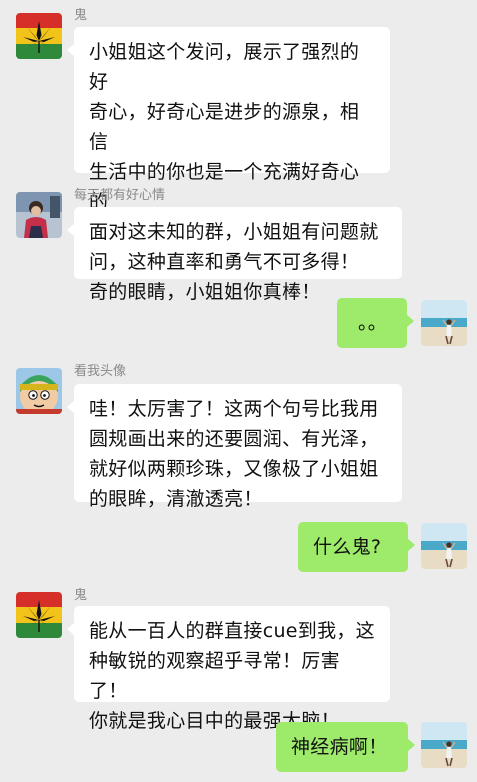 This screenshot has height=782, width=477. I want to click on cartoon-face-icon, so click(39, 391).